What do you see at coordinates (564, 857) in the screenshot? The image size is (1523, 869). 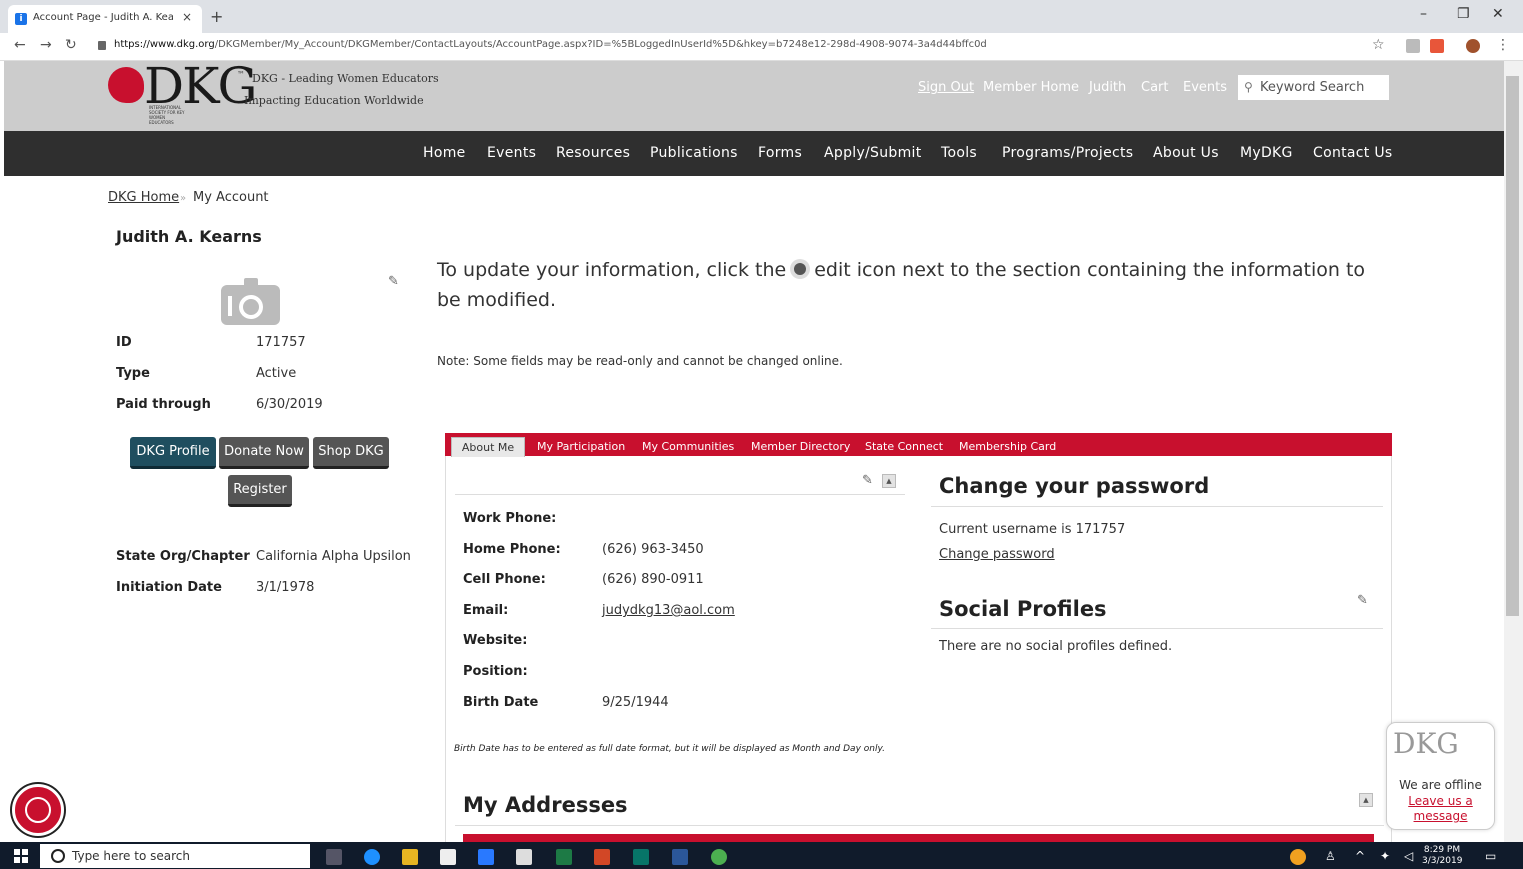 I see `excel-icon` at bounding box center [564, 857].